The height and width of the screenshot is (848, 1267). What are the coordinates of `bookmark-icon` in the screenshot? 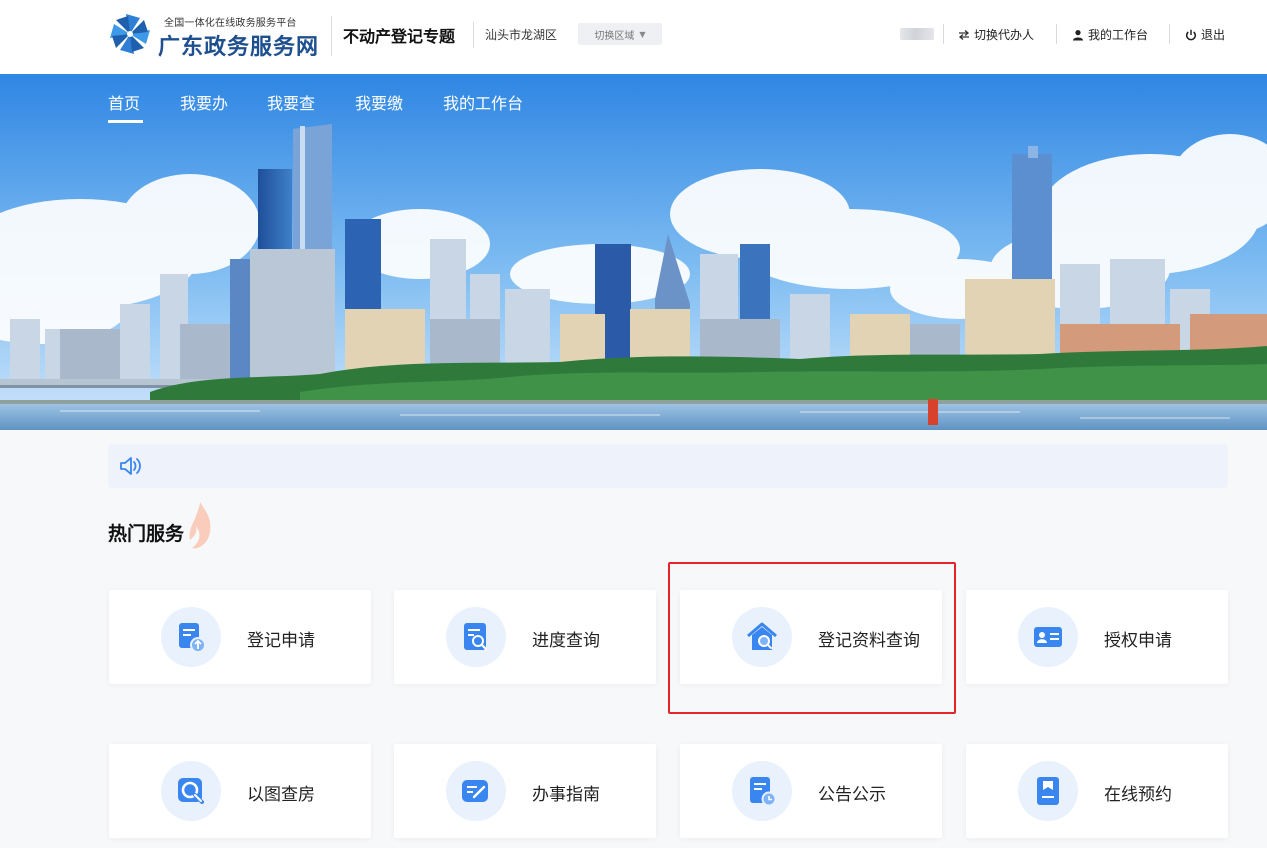 It's located at (1048, 791).